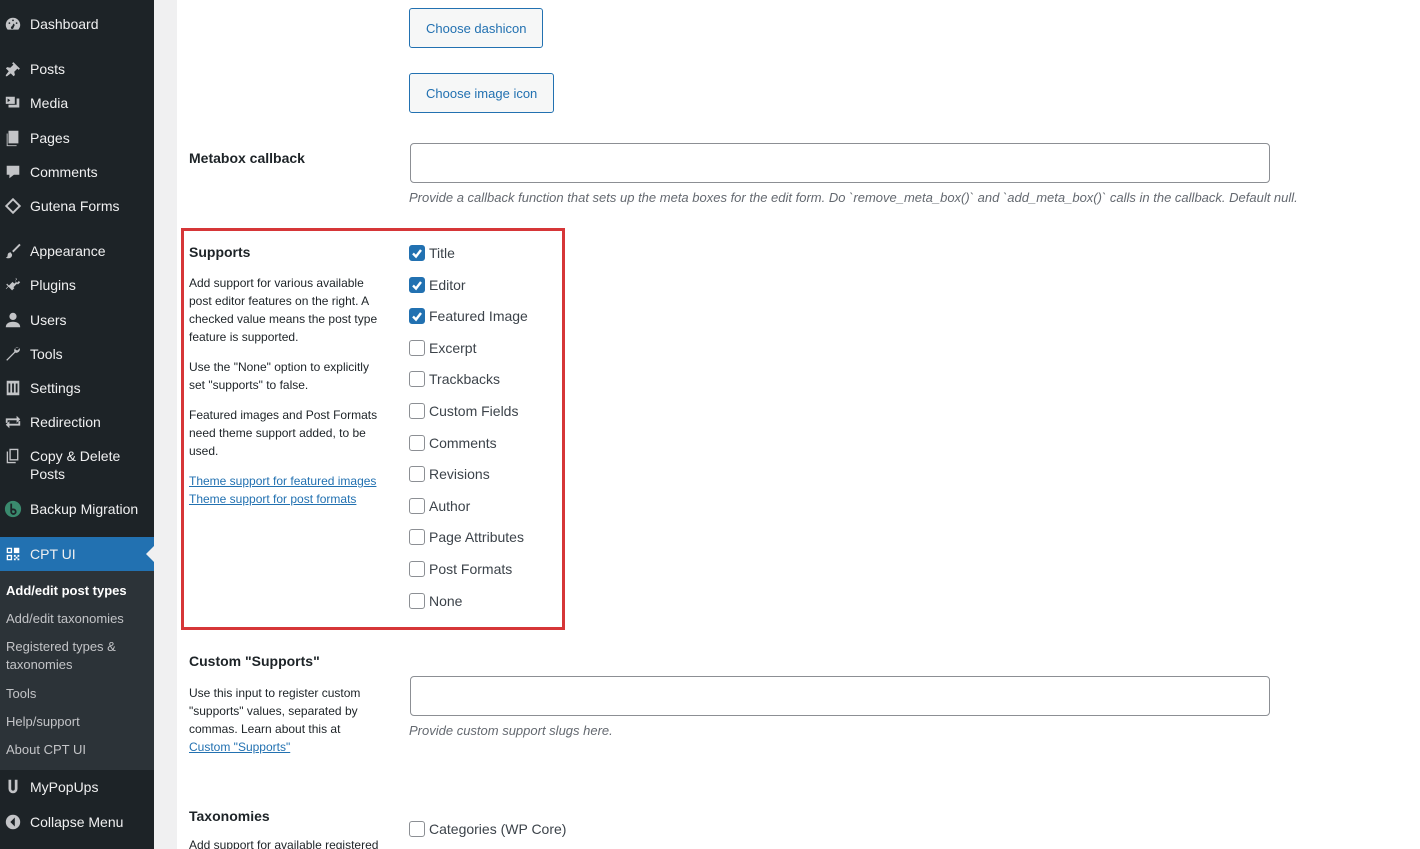 Image resolution: width=1420 pixels, height=849 pixels. What do you see at coordinates (220, 252) in the screenshot?
I see `supports-label: Supports` at bounding box center [220, 252].